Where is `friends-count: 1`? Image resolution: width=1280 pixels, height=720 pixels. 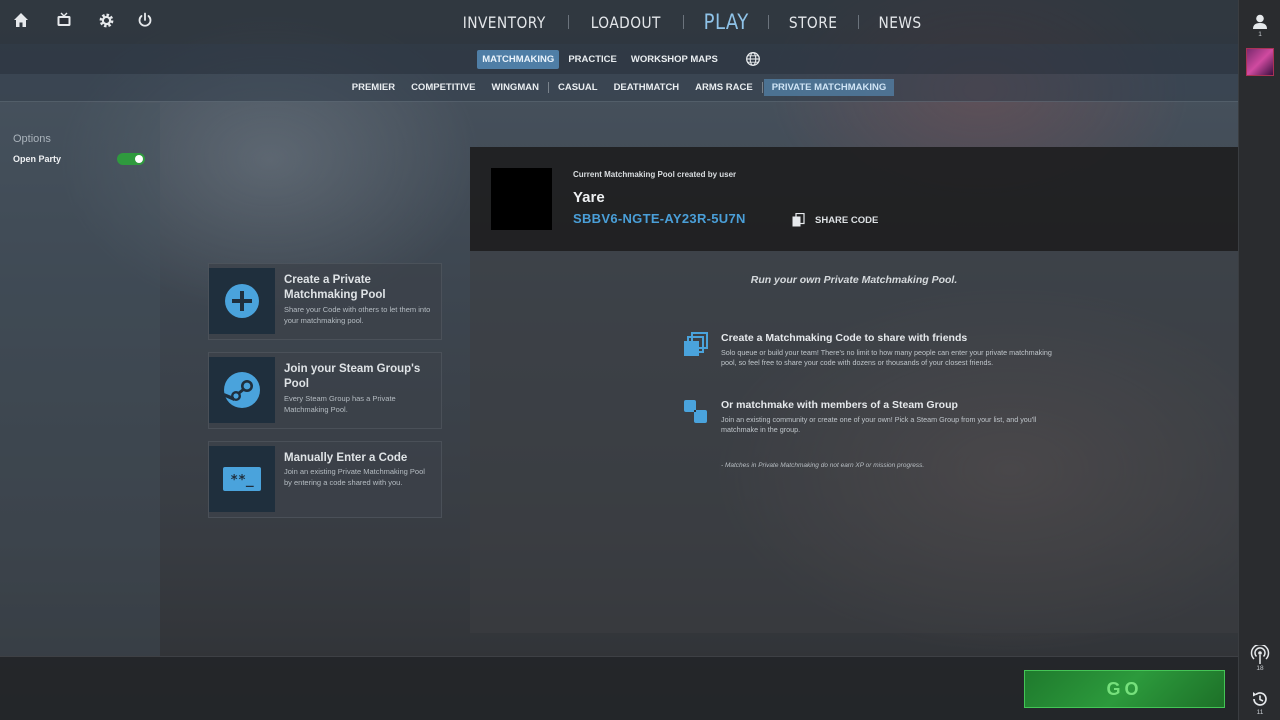 friends-count: 1 is located at coordinates (1260, 34).